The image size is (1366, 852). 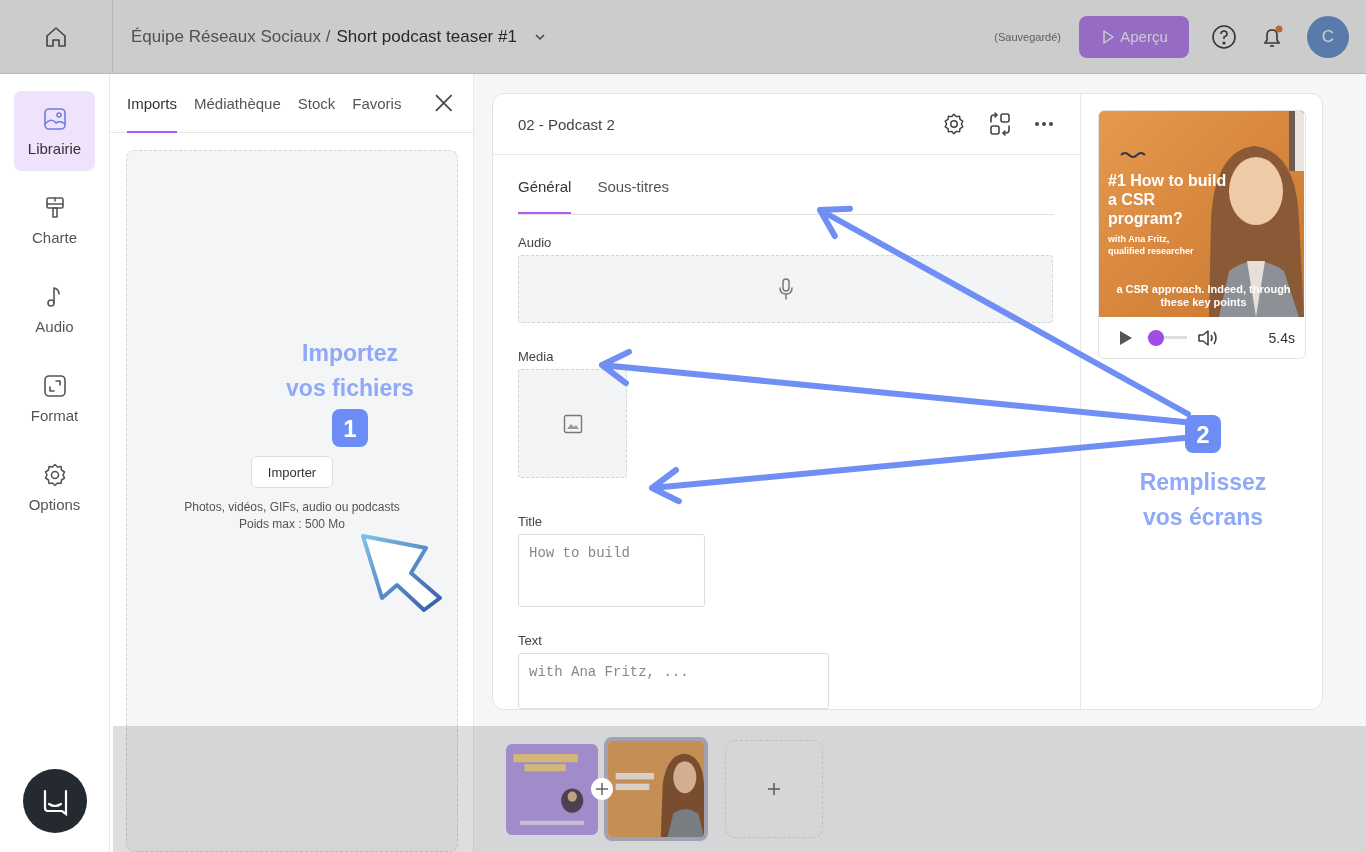 I want to click on field-label: Audio, so click(x=535, y=242).